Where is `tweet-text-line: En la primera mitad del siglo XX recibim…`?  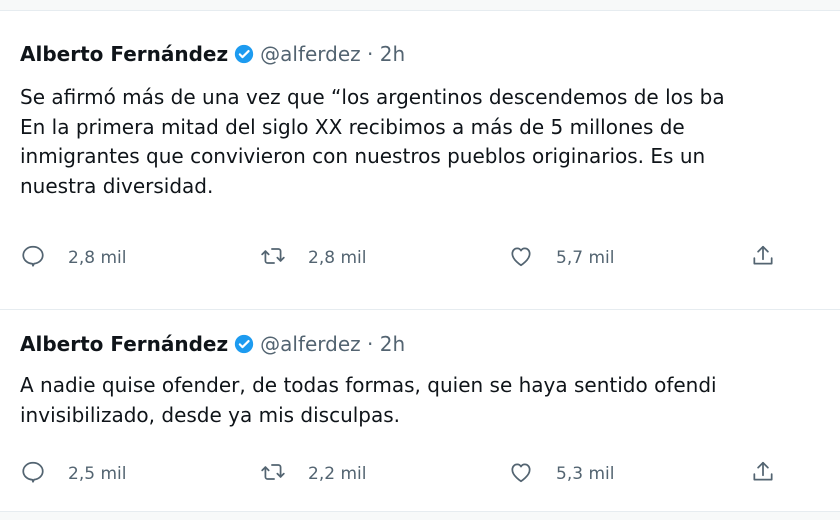 tweet-text-line: En la primera mitad del siglo XX recibim… is located at coordinates (352, 126).